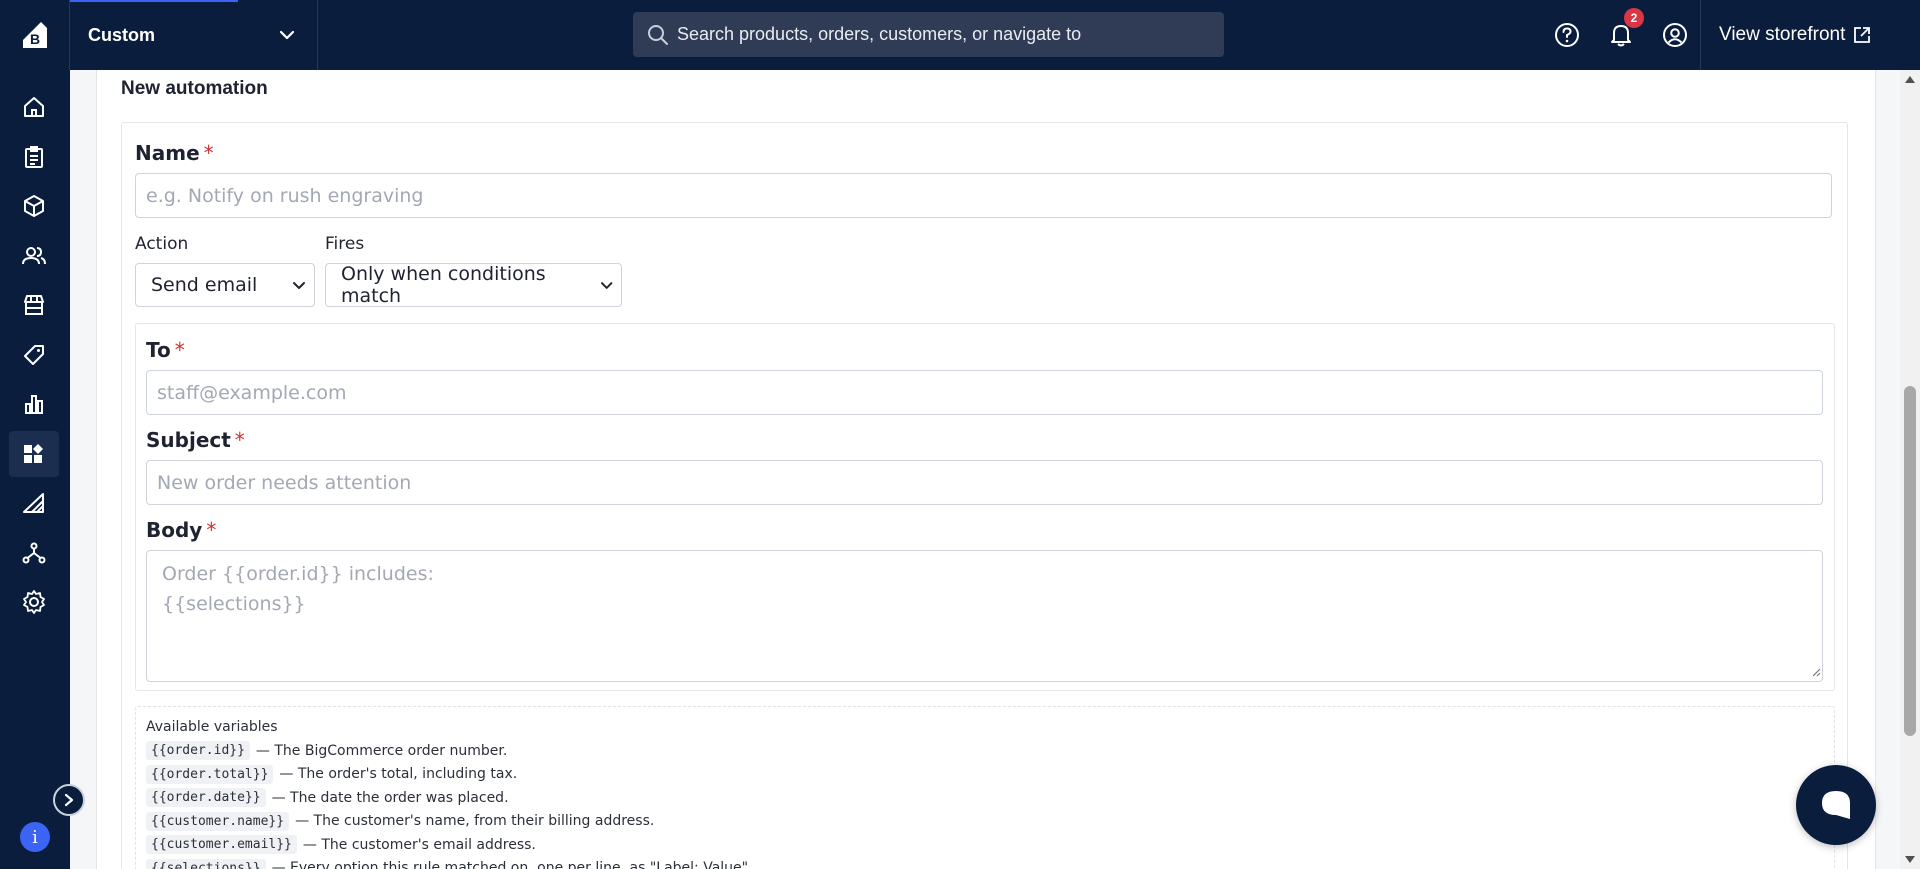  What do you see at coordinates (154, 1) in the screenshot?
I see `active-store-indicator` at bounding box center [154, 1].